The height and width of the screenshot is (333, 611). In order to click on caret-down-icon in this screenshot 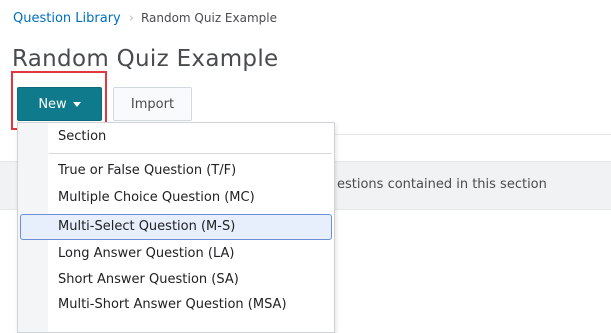, I will do `click(76, 104)`.